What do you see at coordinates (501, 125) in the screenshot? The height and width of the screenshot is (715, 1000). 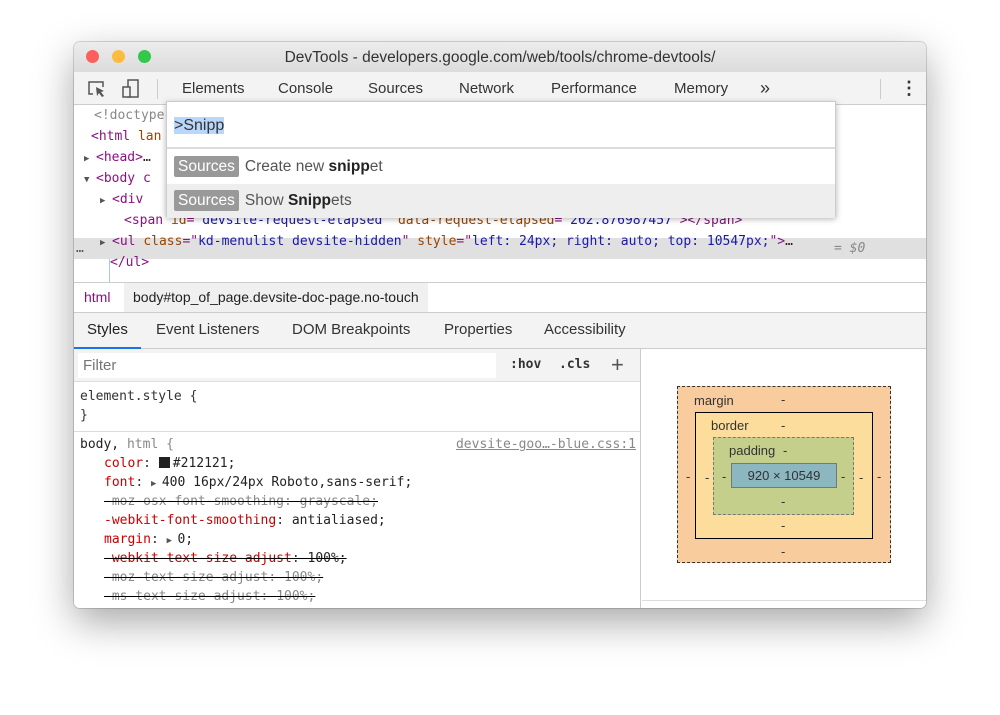 I see `command-menu-input: >Snipp` at bounding box center [501, 125].